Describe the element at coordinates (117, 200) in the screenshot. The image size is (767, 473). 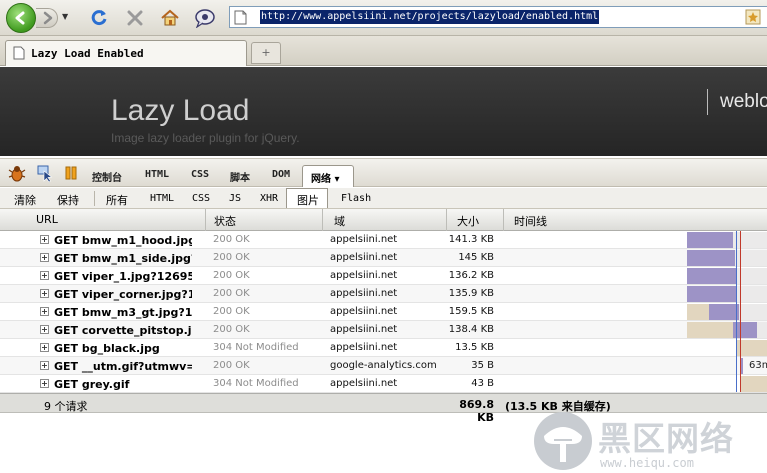
I see `filter-all: 所有` at that location.